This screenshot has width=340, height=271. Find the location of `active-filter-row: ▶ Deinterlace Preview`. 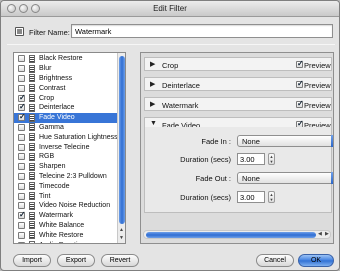

active-filter-row: ▶ Deinterlace Preview is located at coordinates (238, 84).